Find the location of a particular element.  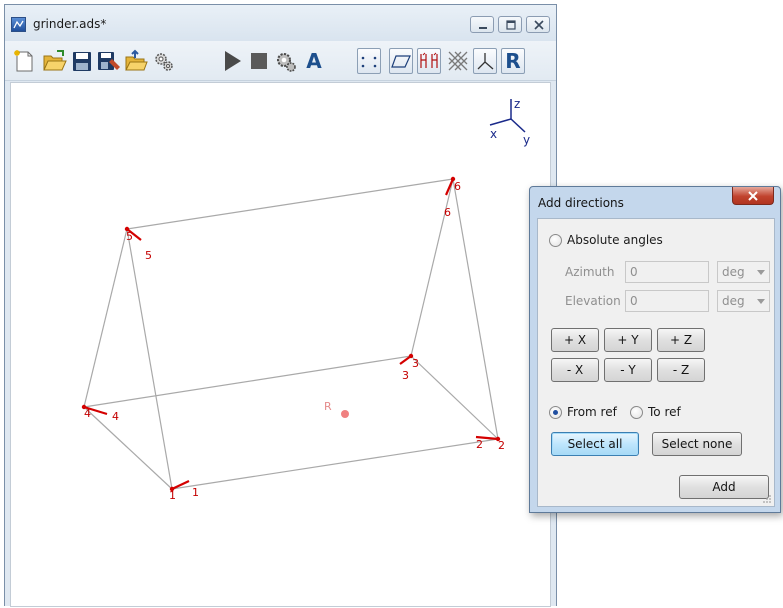

plus-x-button: + X is located at coordinates (575, 340).